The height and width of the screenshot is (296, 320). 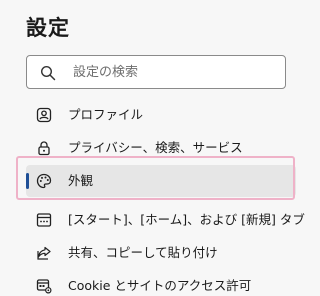 I want to click on nav-item-label: 外観, so click(x=81, y=180).